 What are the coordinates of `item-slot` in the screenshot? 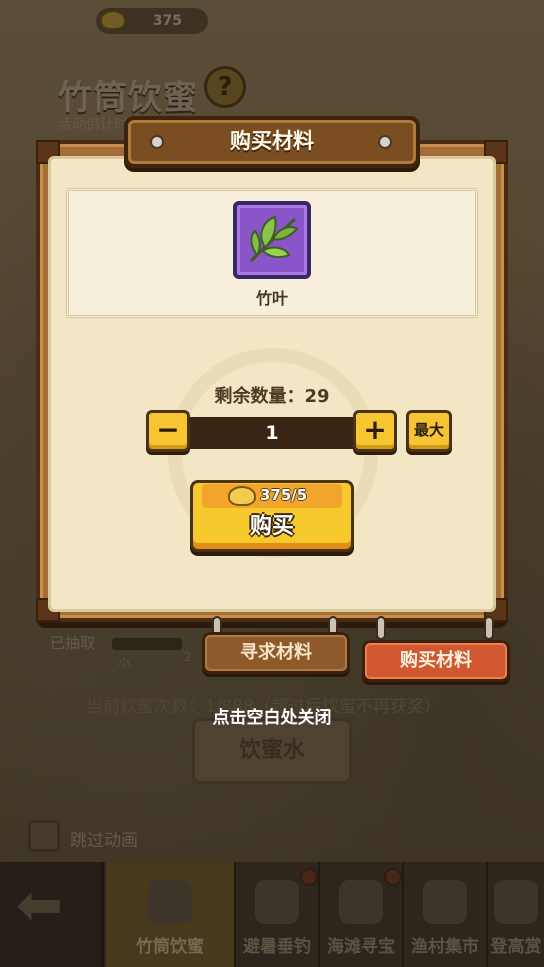 It's located at (272, 240).